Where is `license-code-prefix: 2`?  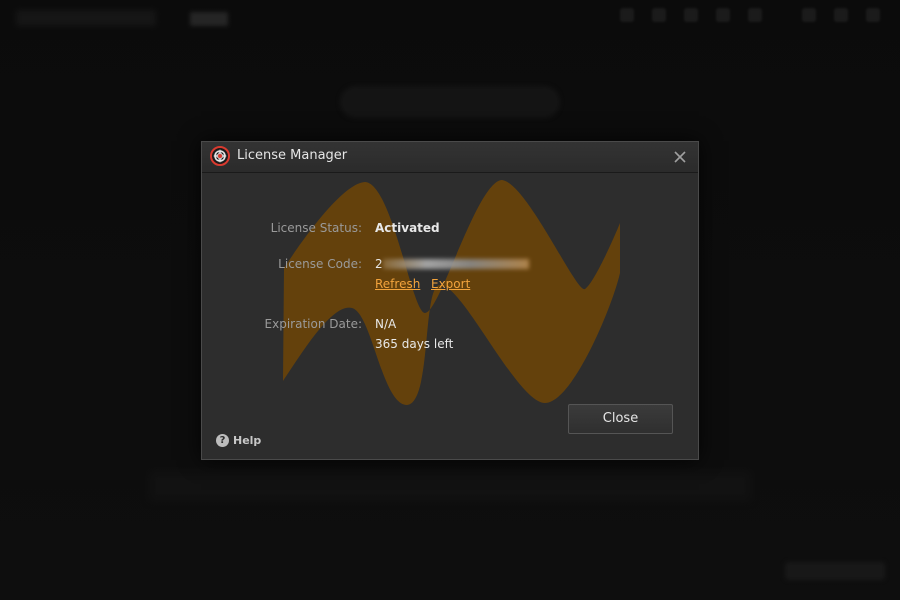 license-code-prefix: 2 is located at coordinates (379, 264).